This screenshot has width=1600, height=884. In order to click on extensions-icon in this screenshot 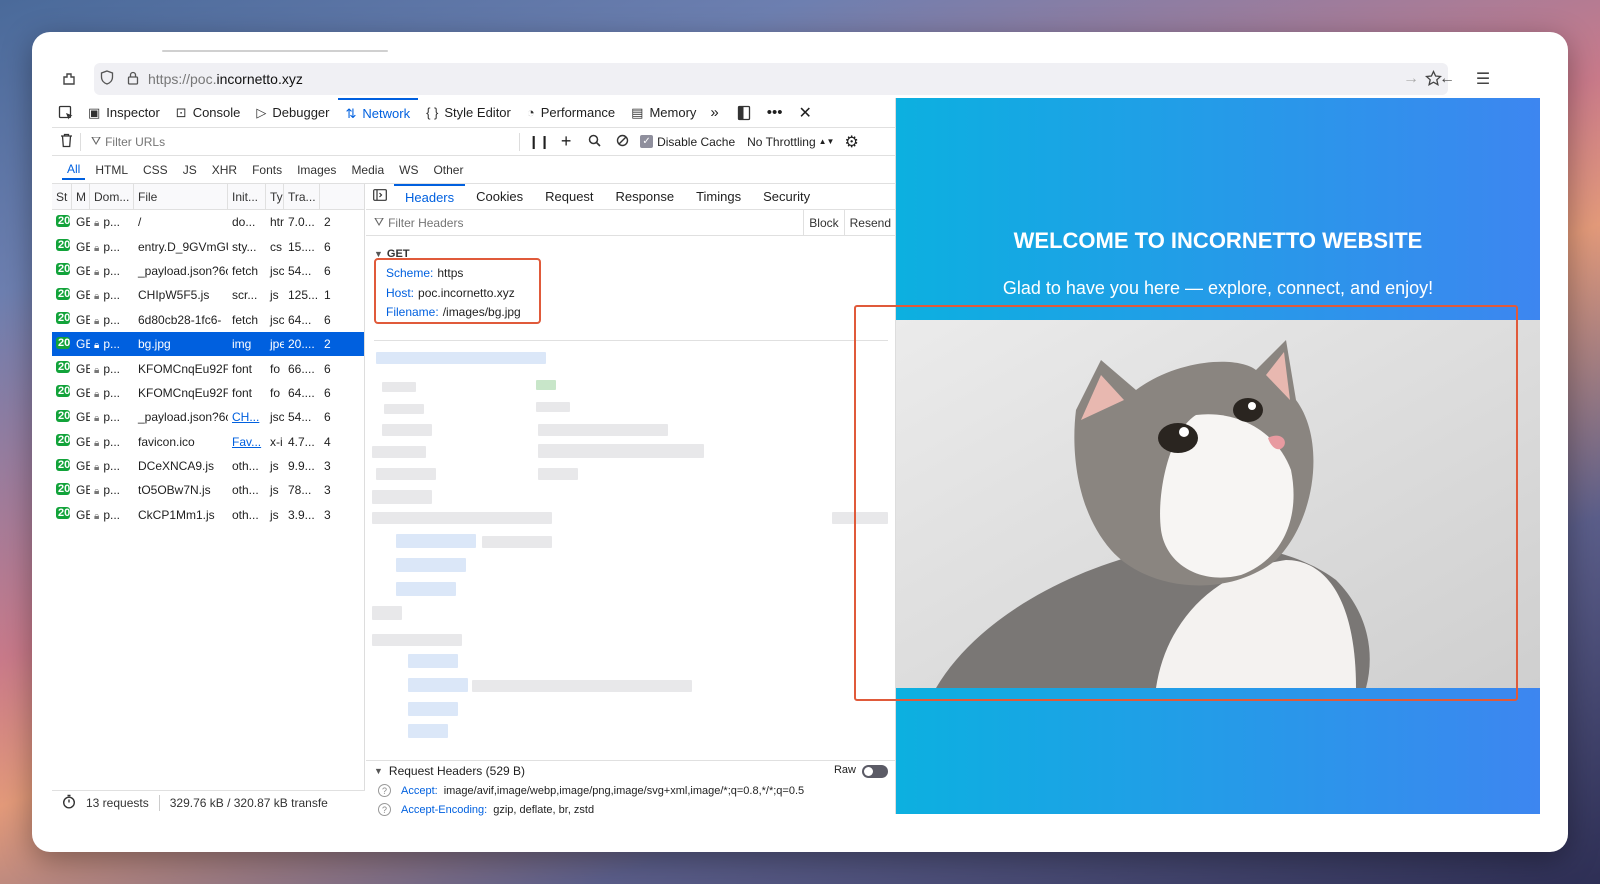, I will do `click(69, 79)`.